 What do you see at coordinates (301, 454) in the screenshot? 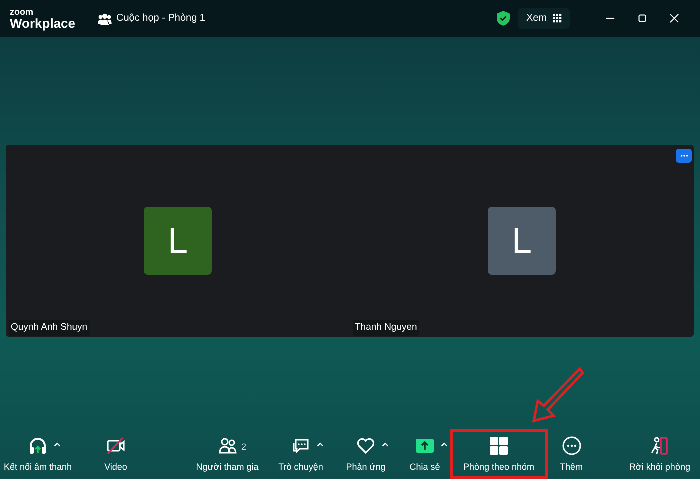
I see `toolbar-button: Trò chuyện` at bounding box center [301, 454].